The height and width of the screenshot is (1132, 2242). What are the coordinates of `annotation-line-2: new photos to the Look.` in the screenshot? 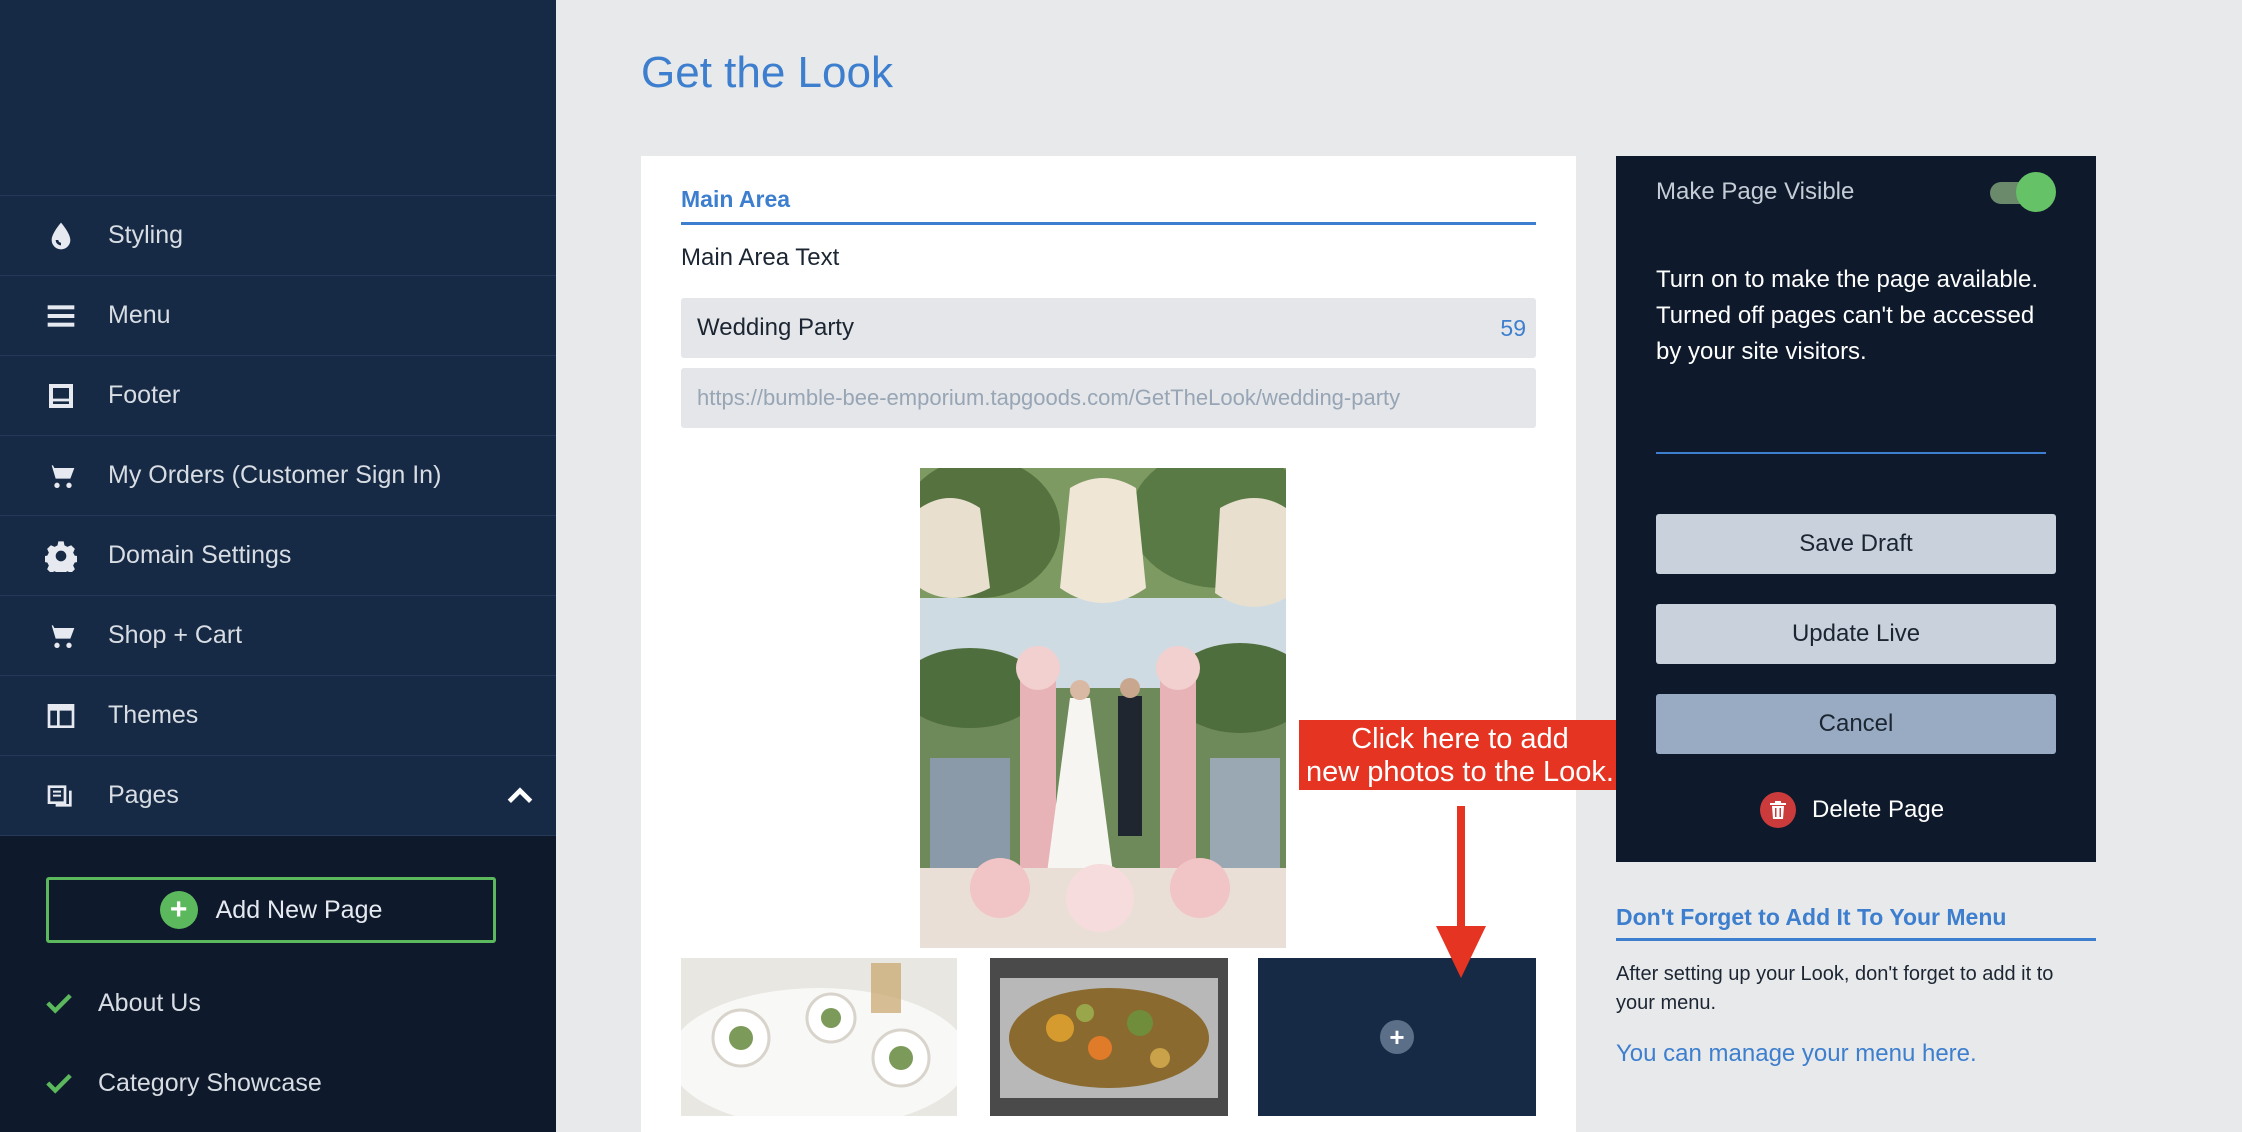 It's located at (1460, 772).